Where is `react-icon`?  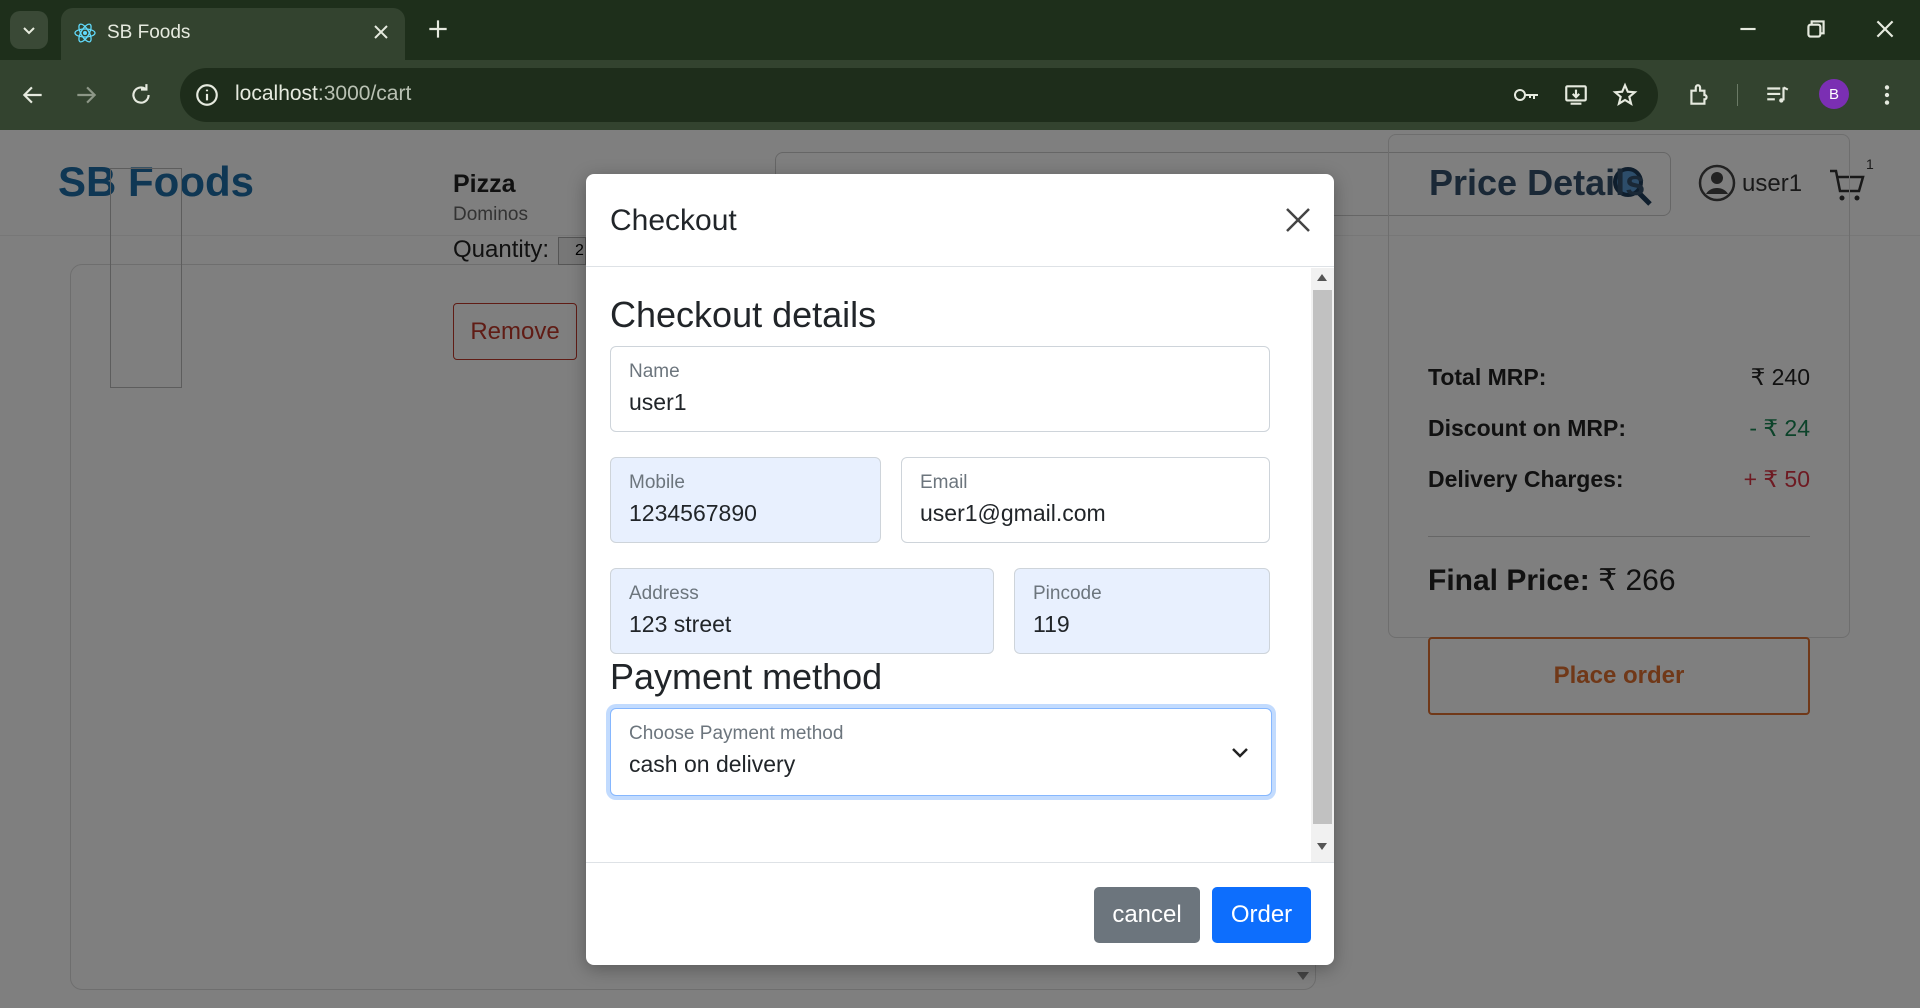 react-icon is located at coordinates (85, 33).